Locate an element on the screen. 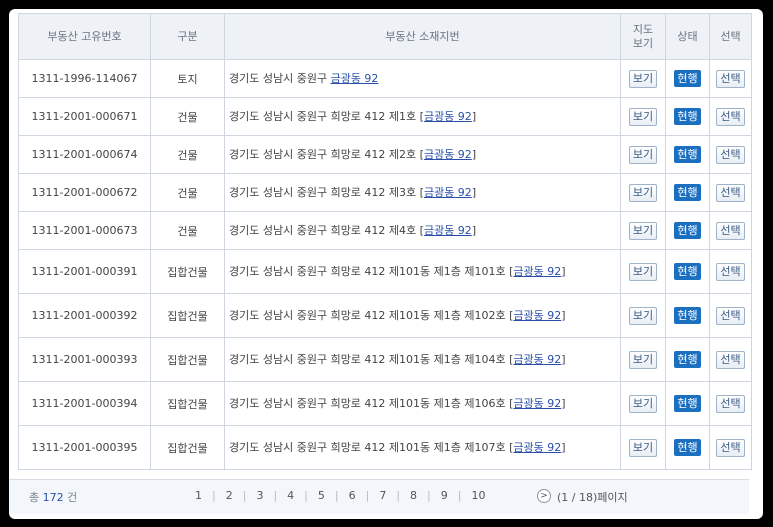 Image resolution: width=773 pixels, height=527 pixels. page-info: (1 / 18)페이지 is located at coordinates (592, 497).